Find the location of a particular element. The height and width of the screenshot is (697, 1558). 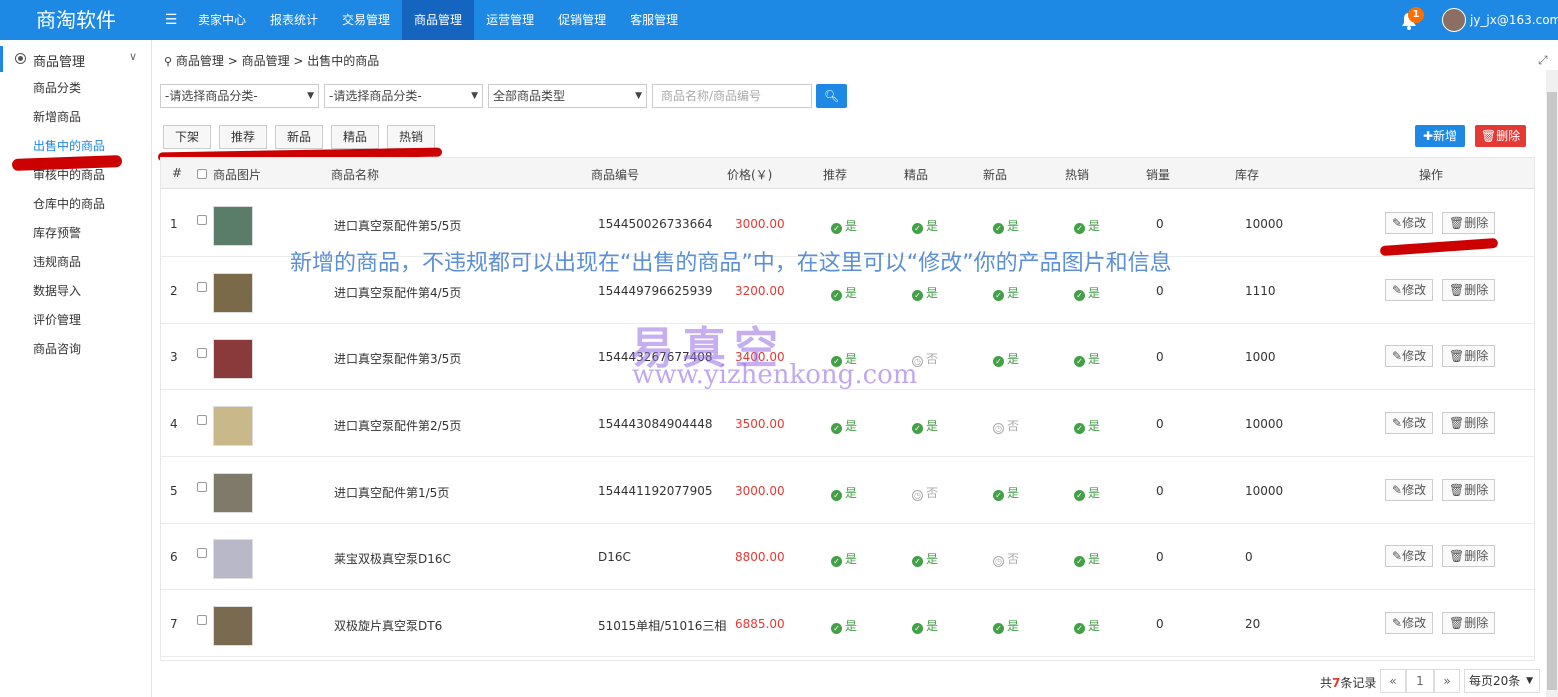

delete-button: 🗑︎删除 is located at coordinates (1500, 136).